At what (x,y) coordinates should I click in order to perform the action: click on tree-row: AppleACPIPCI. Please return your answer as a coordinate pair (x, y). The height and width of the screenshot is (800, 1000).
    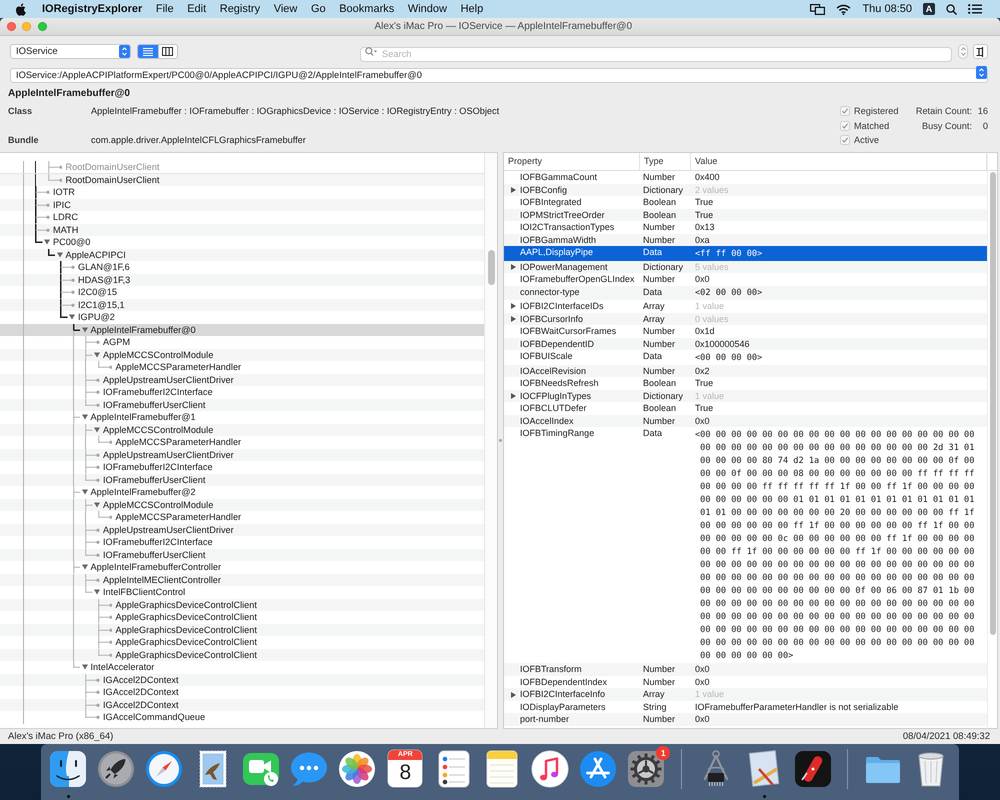
    Looking at the image, I should click on (242, 254).